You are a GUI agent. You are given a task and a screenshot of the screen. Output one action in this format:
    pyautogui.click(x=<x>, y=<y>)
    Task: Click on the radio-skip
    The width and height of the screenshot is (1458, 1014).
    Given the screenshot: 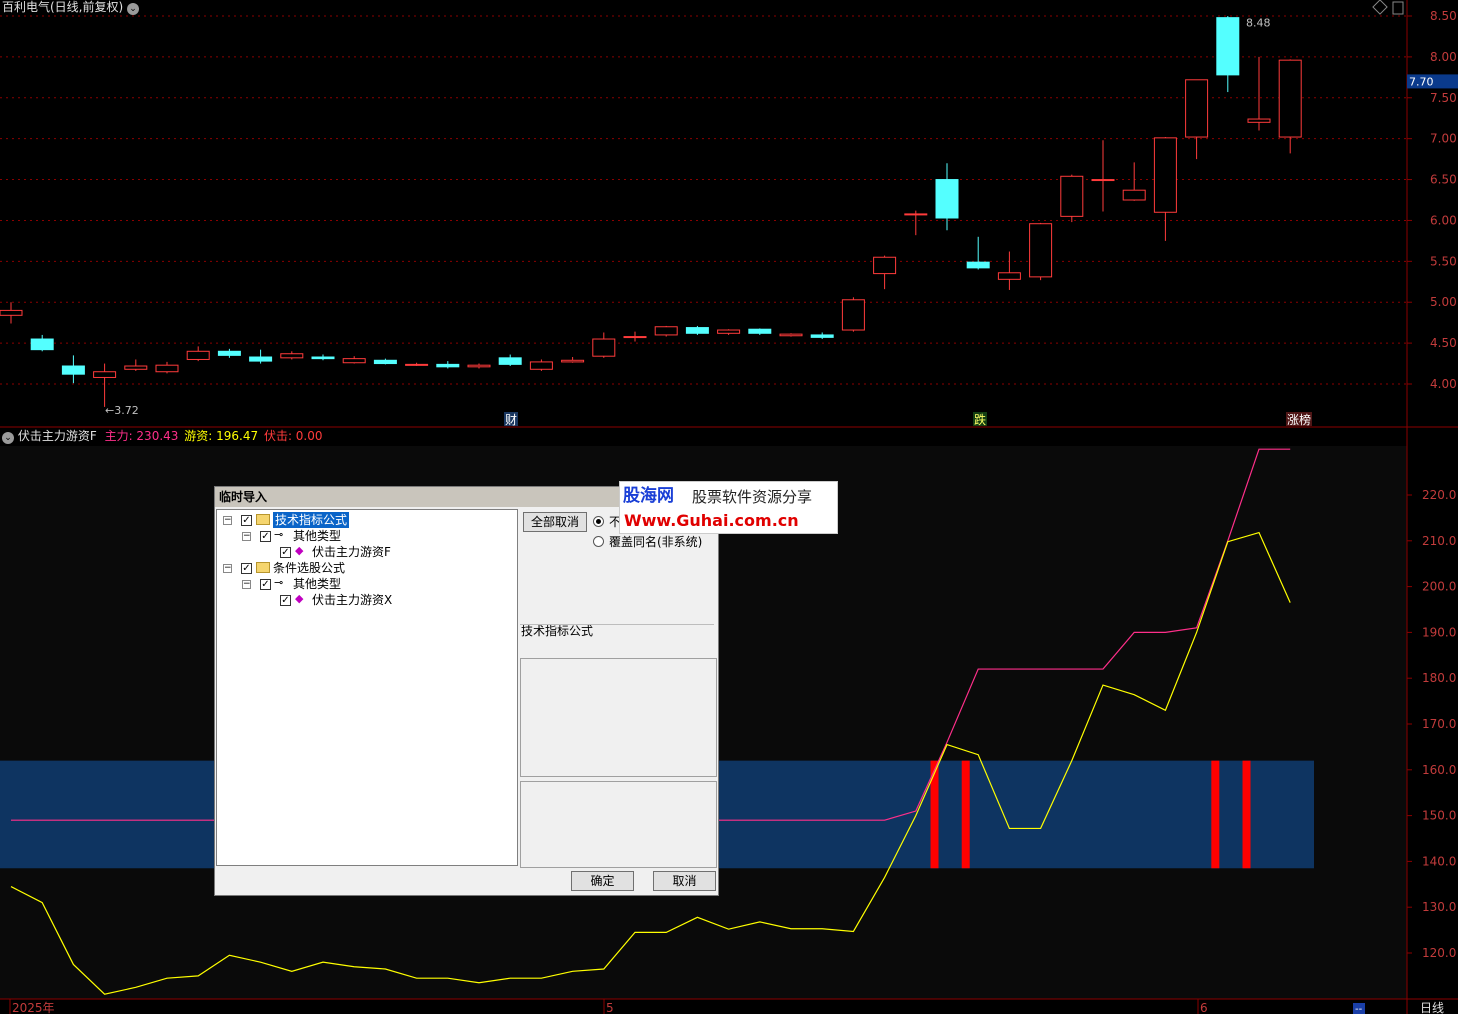 What is the action you would take?
    pyautogui.click(x=598, y=521)
    